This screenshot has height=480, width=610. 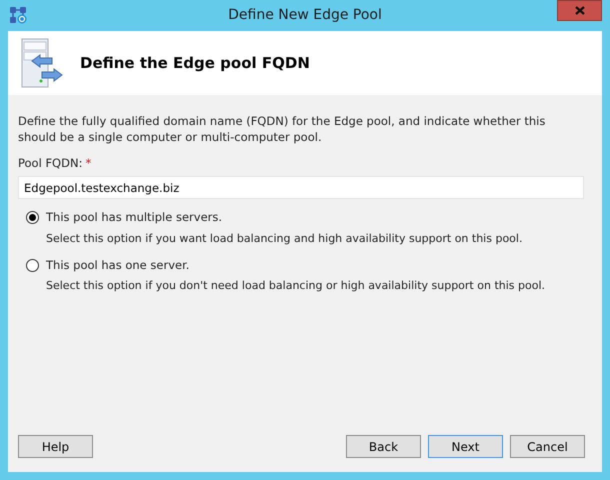 What do you see at coordinates (88, 163) in the screenshot?
I see `required-mark: *` at bounding box center [88, 163].